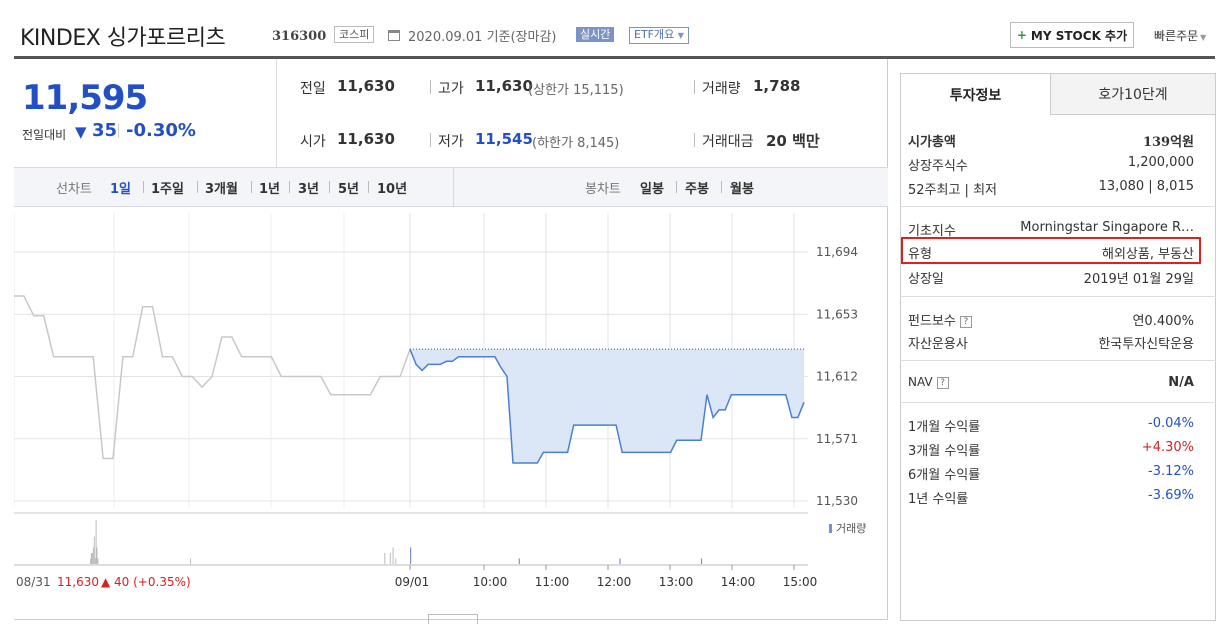  What do you see at coordinates (976, 94) in the screenshot?
I see `tab-investment-info: 투자정보` at bounding box center [976, 94].